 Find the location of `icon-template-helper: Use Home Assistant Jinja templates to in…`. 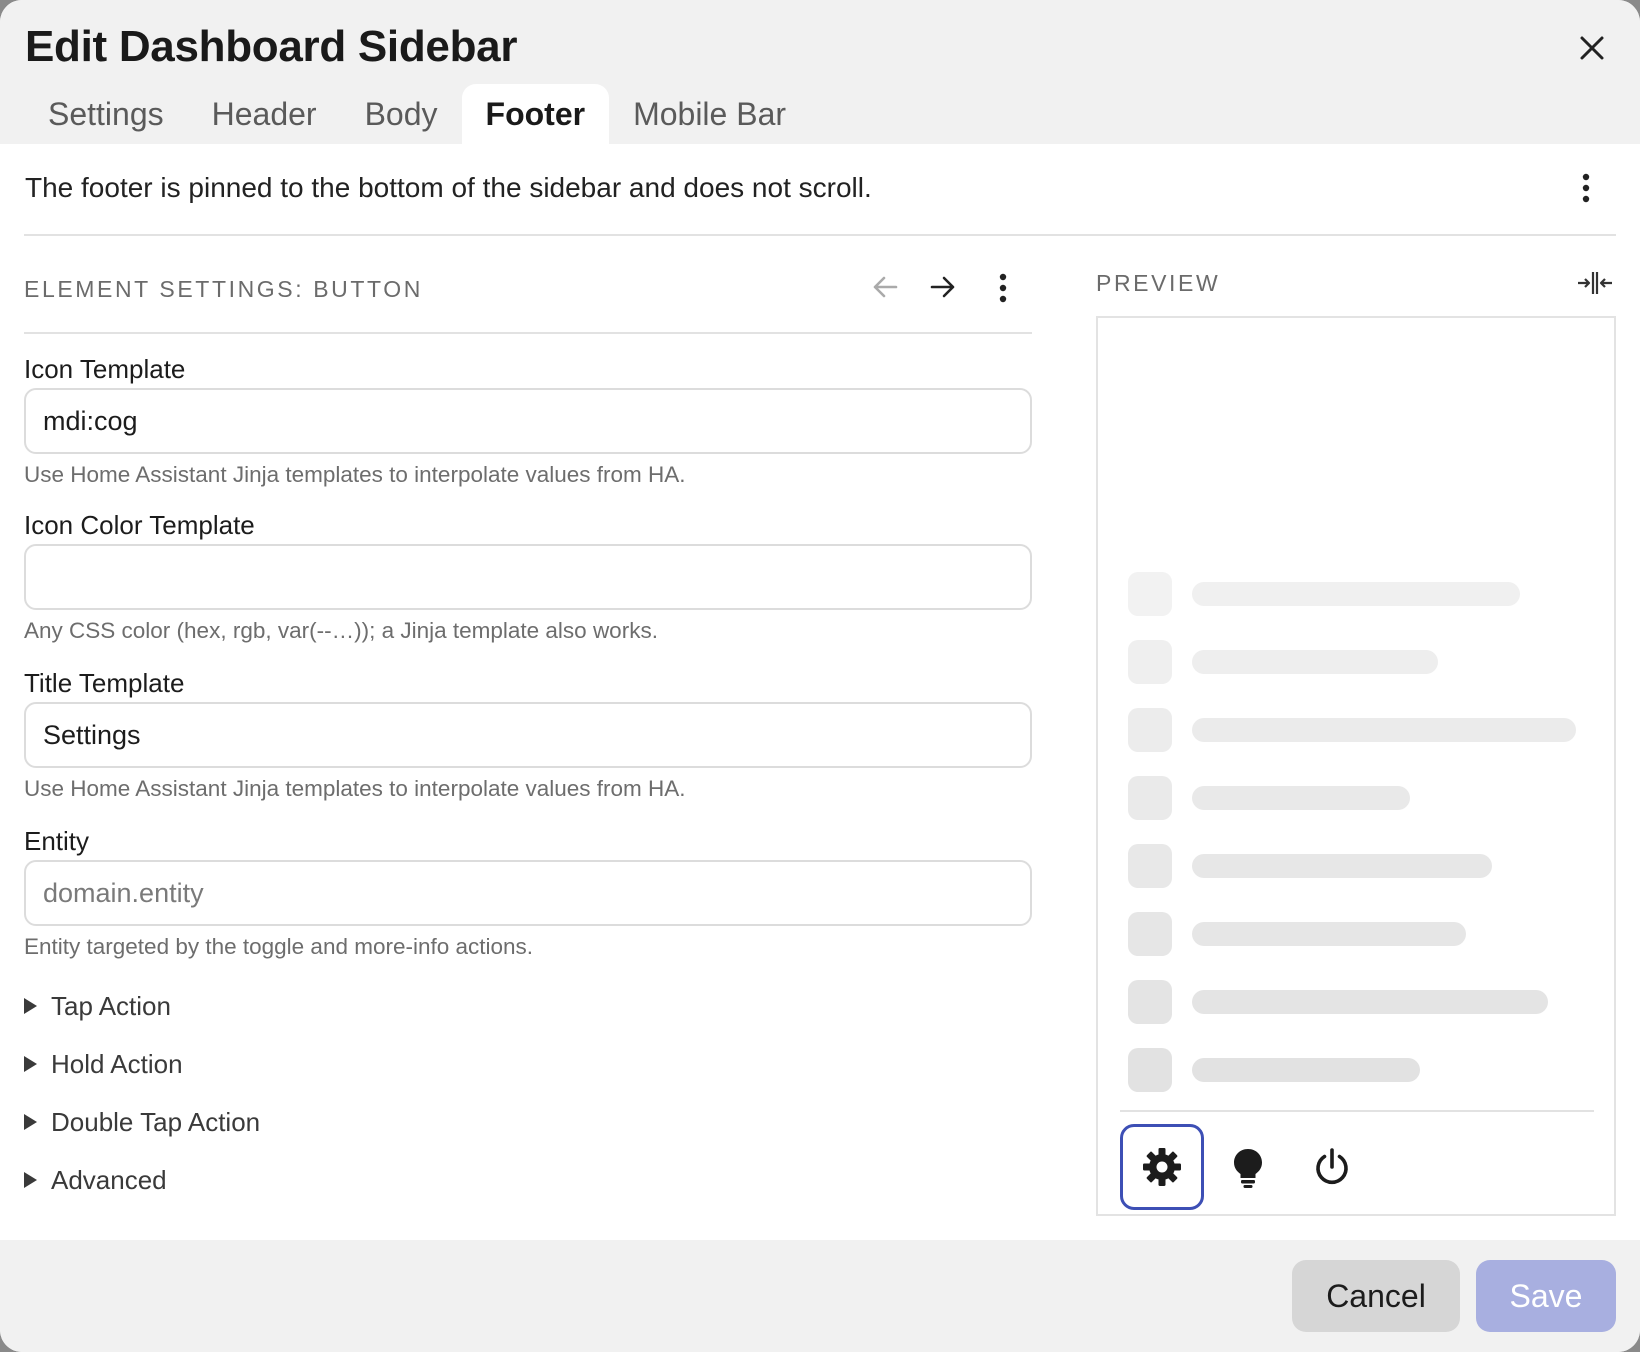

icon-template-helper: Use Home Assistant Jinja templates to in… is located at coordinates (355, 474).